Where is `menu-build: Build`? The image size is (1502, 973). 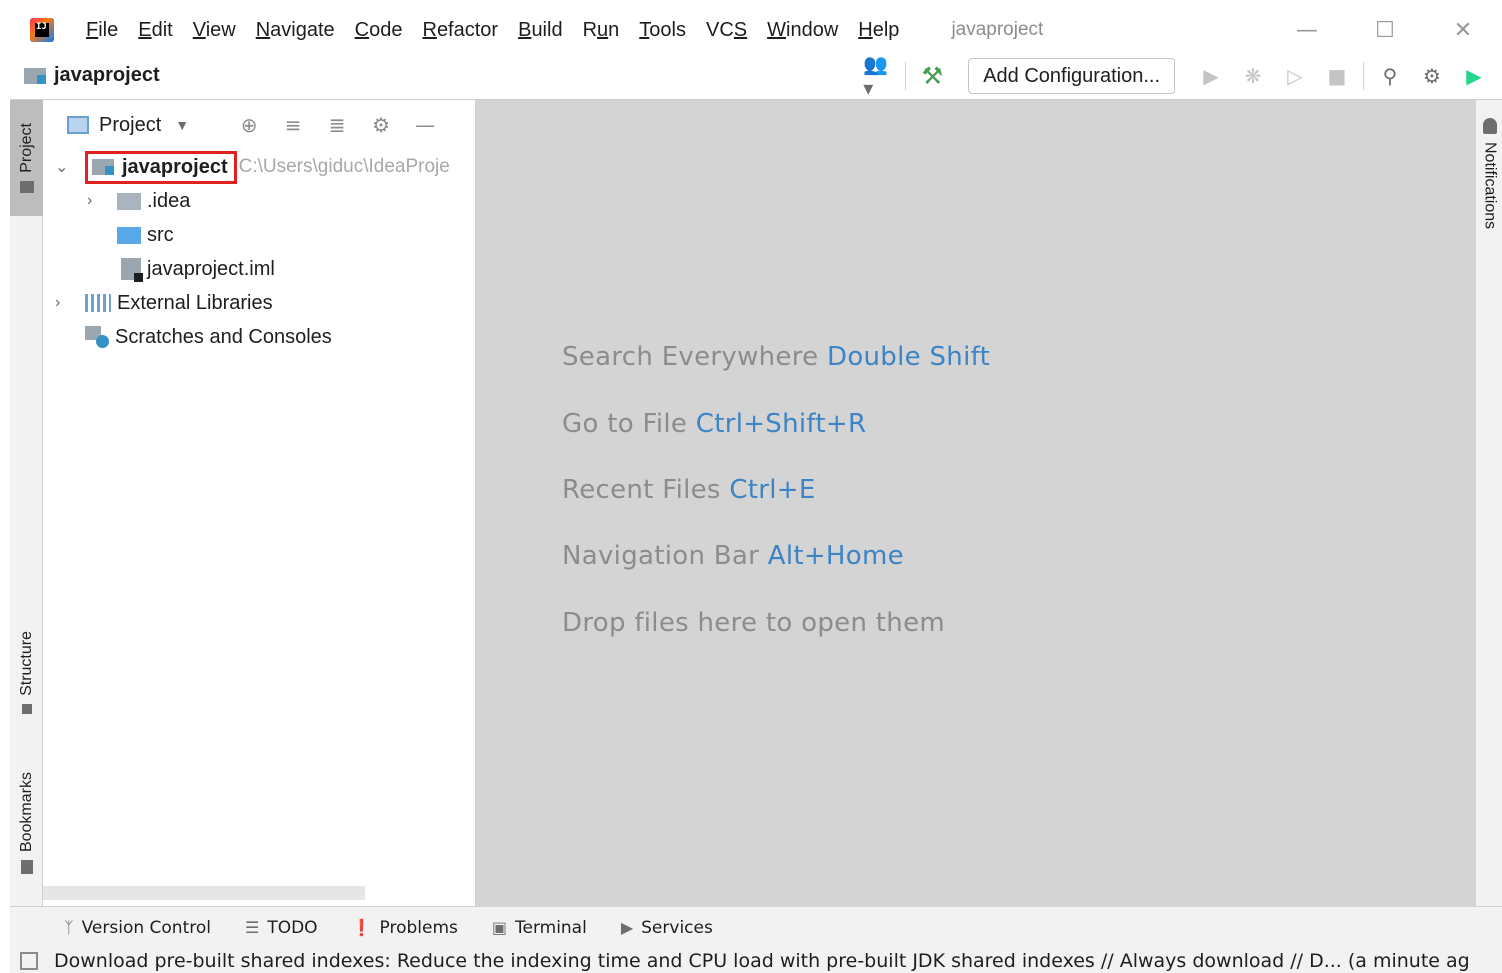 menu-build: Build is located at coordinates (540, 30).